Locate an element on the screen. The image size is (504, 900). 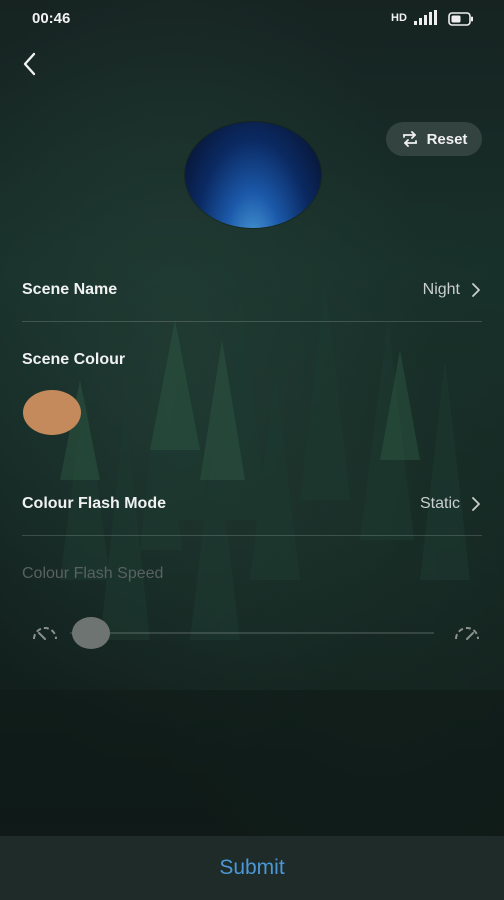
colour-flash-mode-label: Colour Flash Mode is located at coordinates (94, 503).